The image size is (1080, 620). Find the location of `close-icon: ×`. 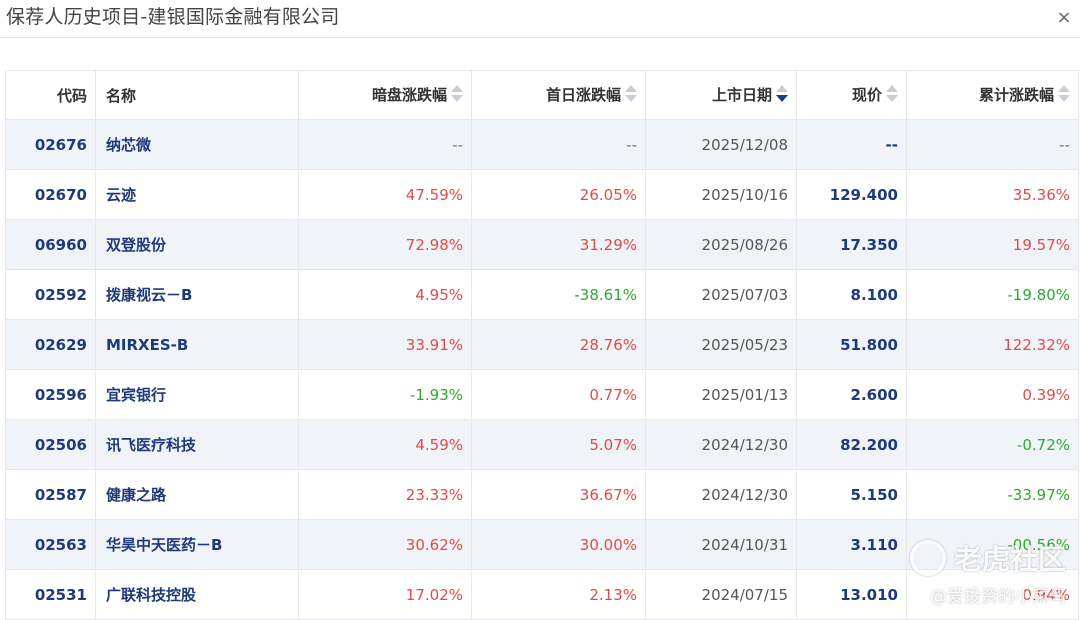

close-icon: × is located at coordinates (1064, 17).